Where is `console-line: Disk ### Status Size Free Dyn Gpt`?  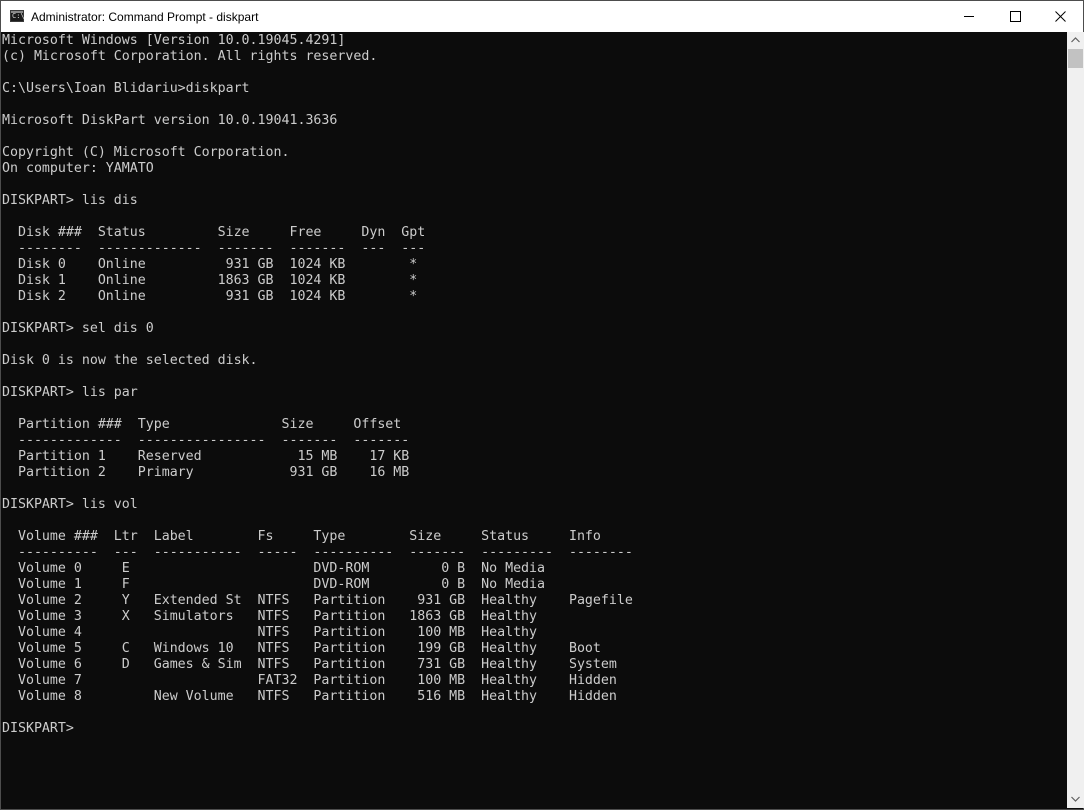 console-line: Disk ### Status Size Free Dyn Gpt is located at coordinates (214, 232).